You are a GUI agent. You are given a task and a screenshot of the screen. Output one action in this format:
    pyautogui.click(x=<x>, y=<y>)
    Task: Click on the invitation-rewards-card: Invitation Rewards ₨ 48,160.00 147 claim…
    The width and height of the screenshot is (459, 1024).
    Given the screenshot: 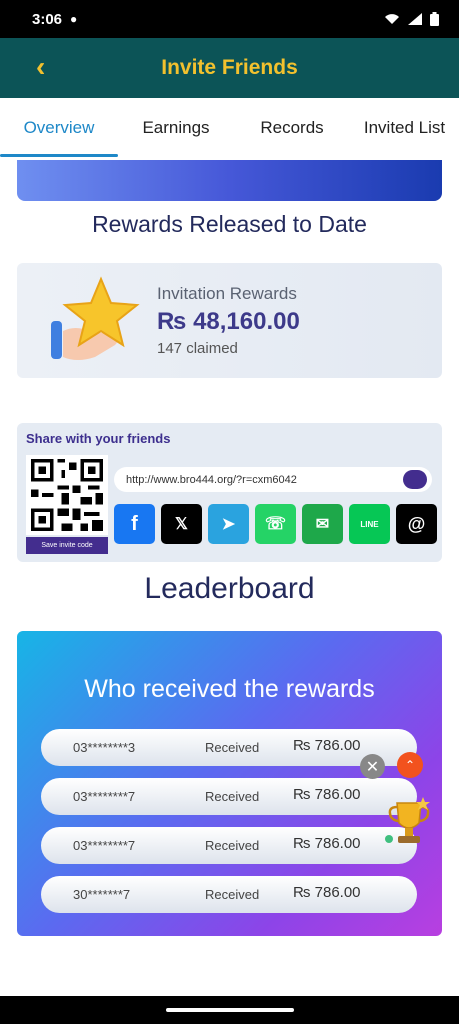 What is the action you would take?
    pyautogui.click(x=229, y=320)
    